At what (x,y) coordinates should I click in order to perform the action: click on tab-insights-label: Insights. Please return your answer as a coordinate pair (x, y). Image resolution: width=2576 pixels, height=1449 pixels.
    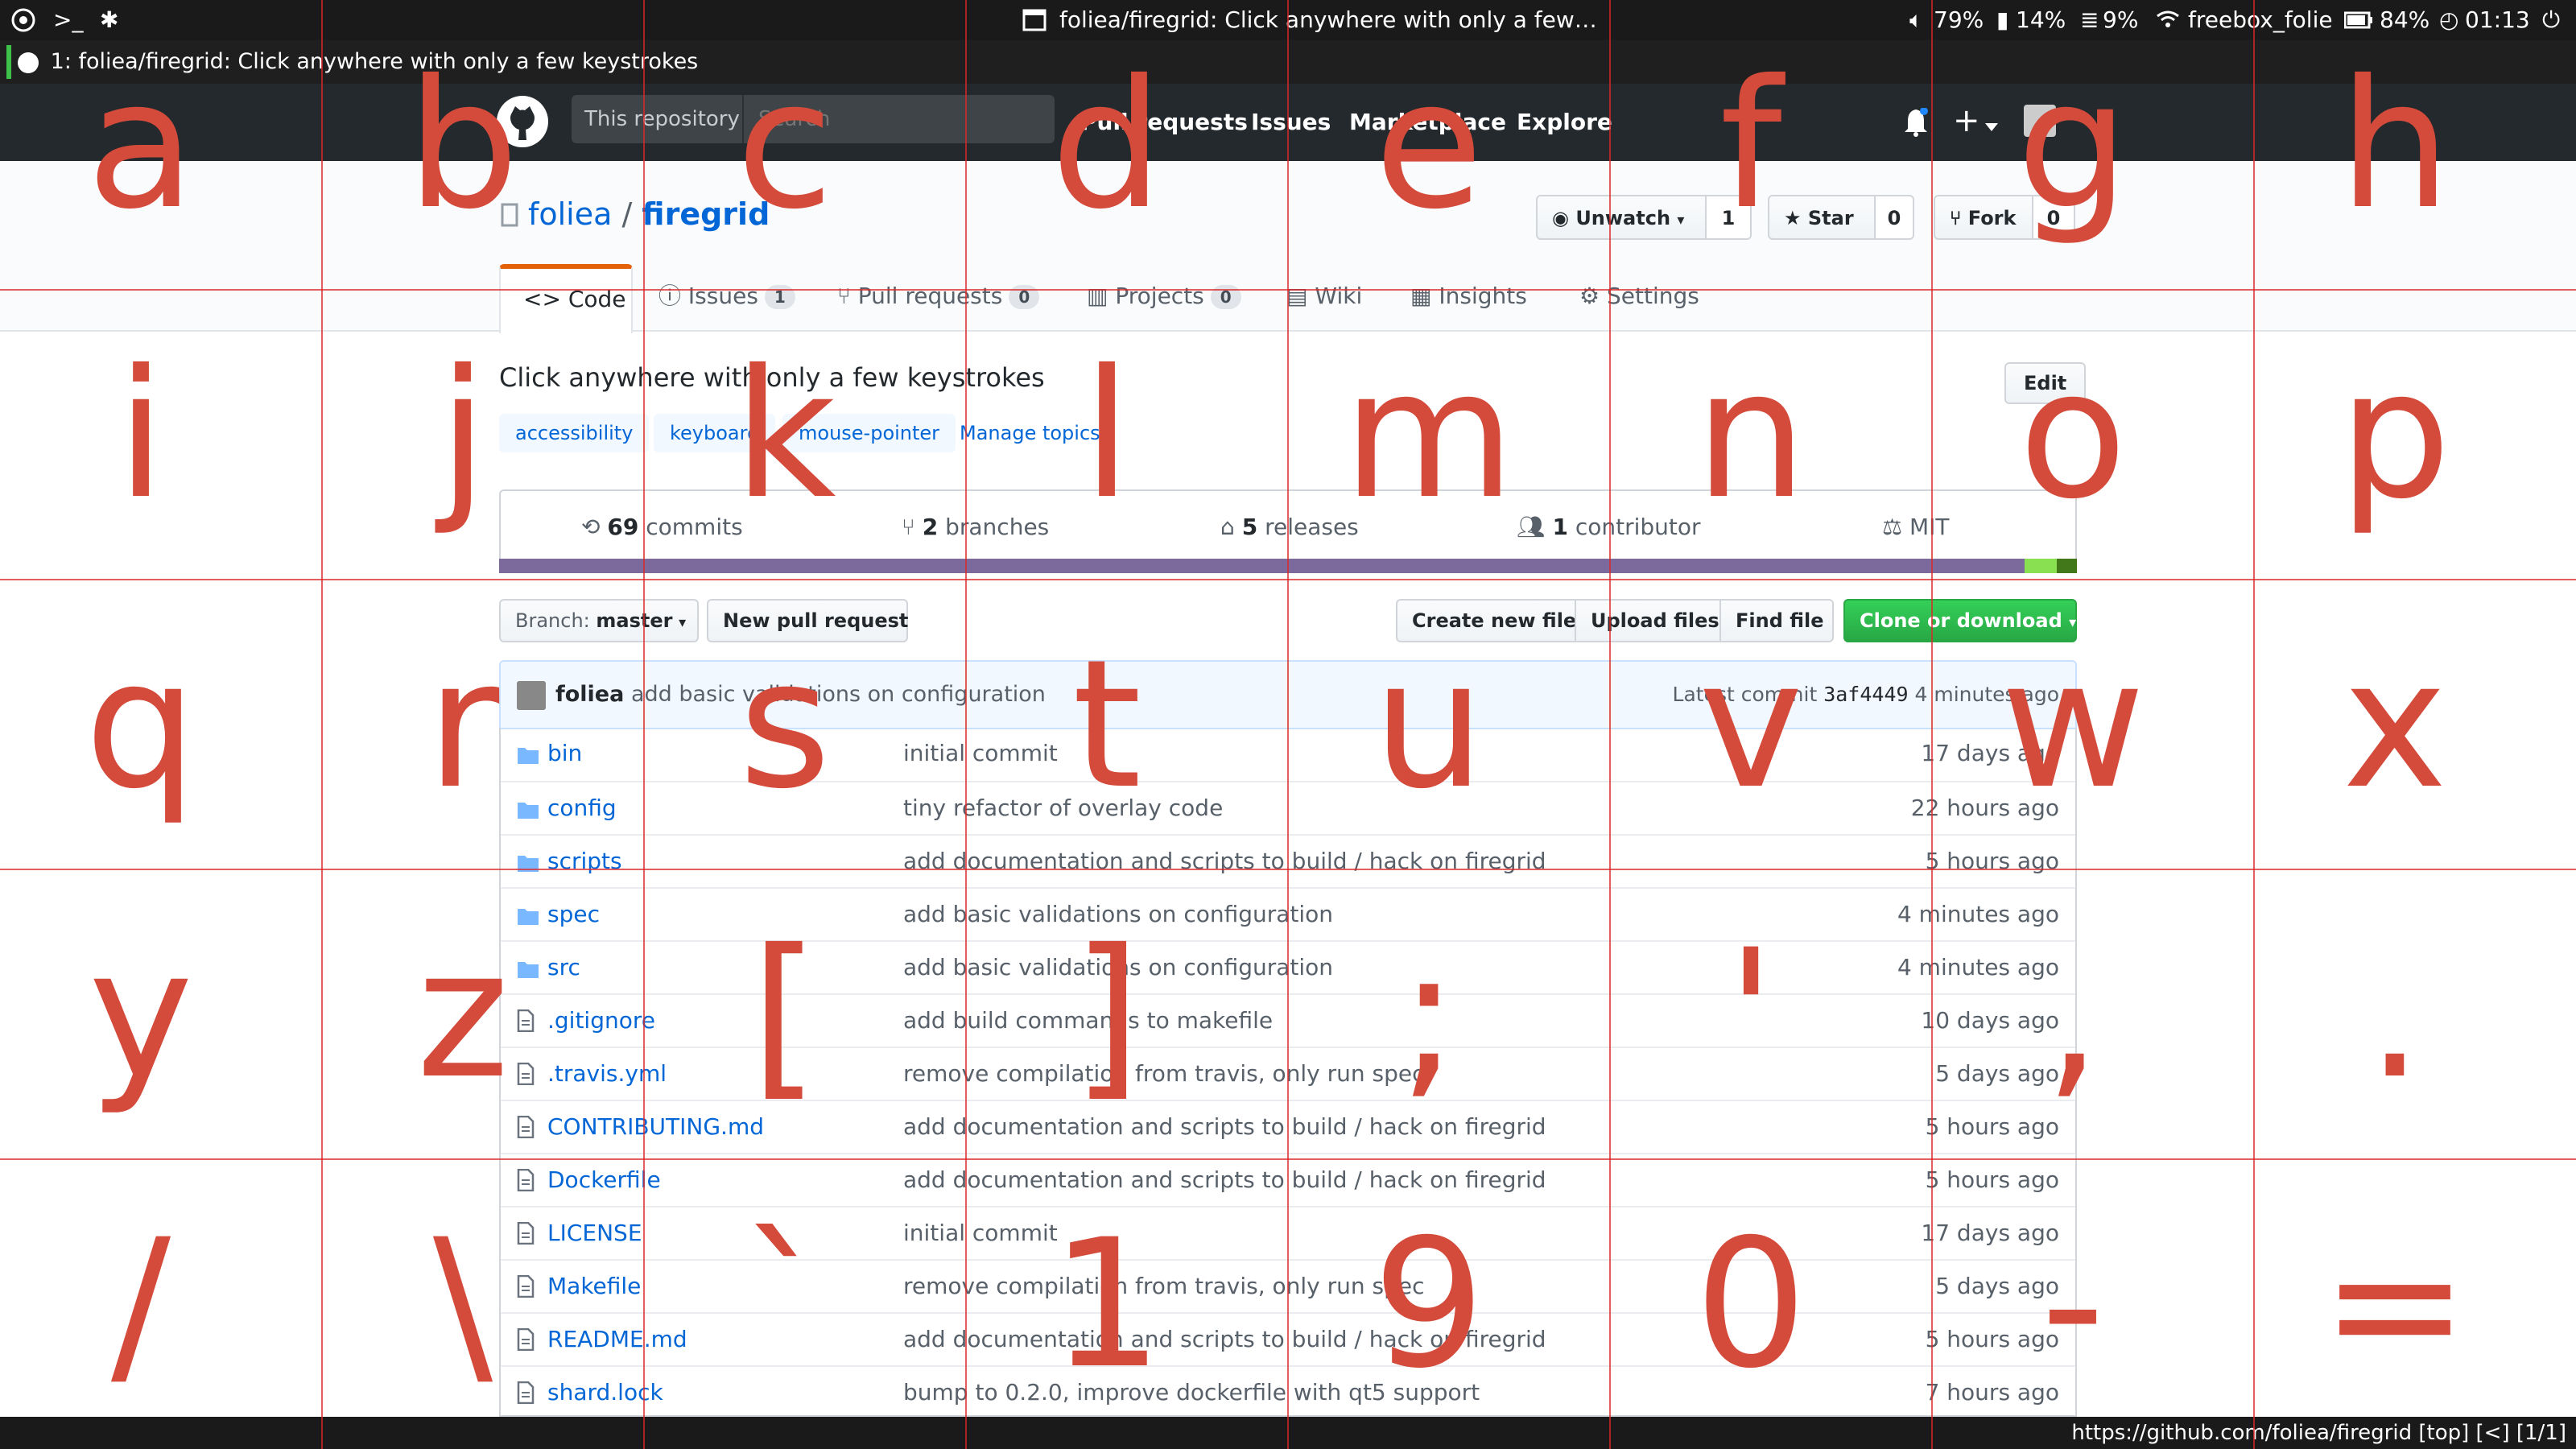
    Looking at the image, I should click on (1483, 296).